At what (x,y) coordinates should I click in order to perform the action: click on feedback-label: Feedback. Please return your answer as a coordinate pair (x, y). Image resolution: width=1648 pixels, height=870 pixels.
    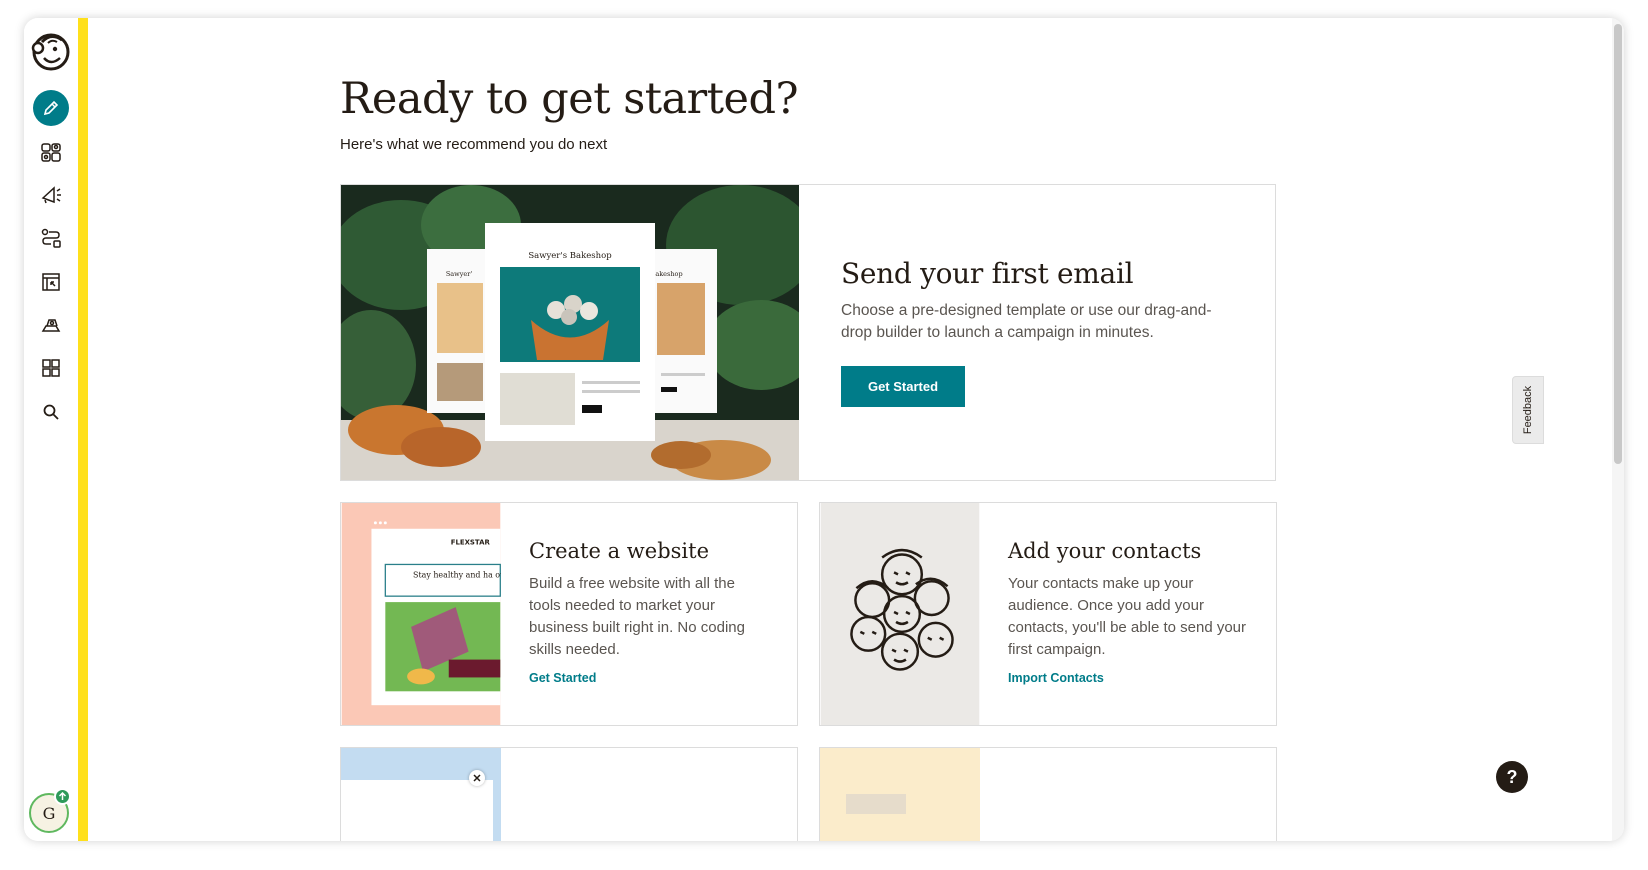
    Looking at the image, I should click on (1528, 410).